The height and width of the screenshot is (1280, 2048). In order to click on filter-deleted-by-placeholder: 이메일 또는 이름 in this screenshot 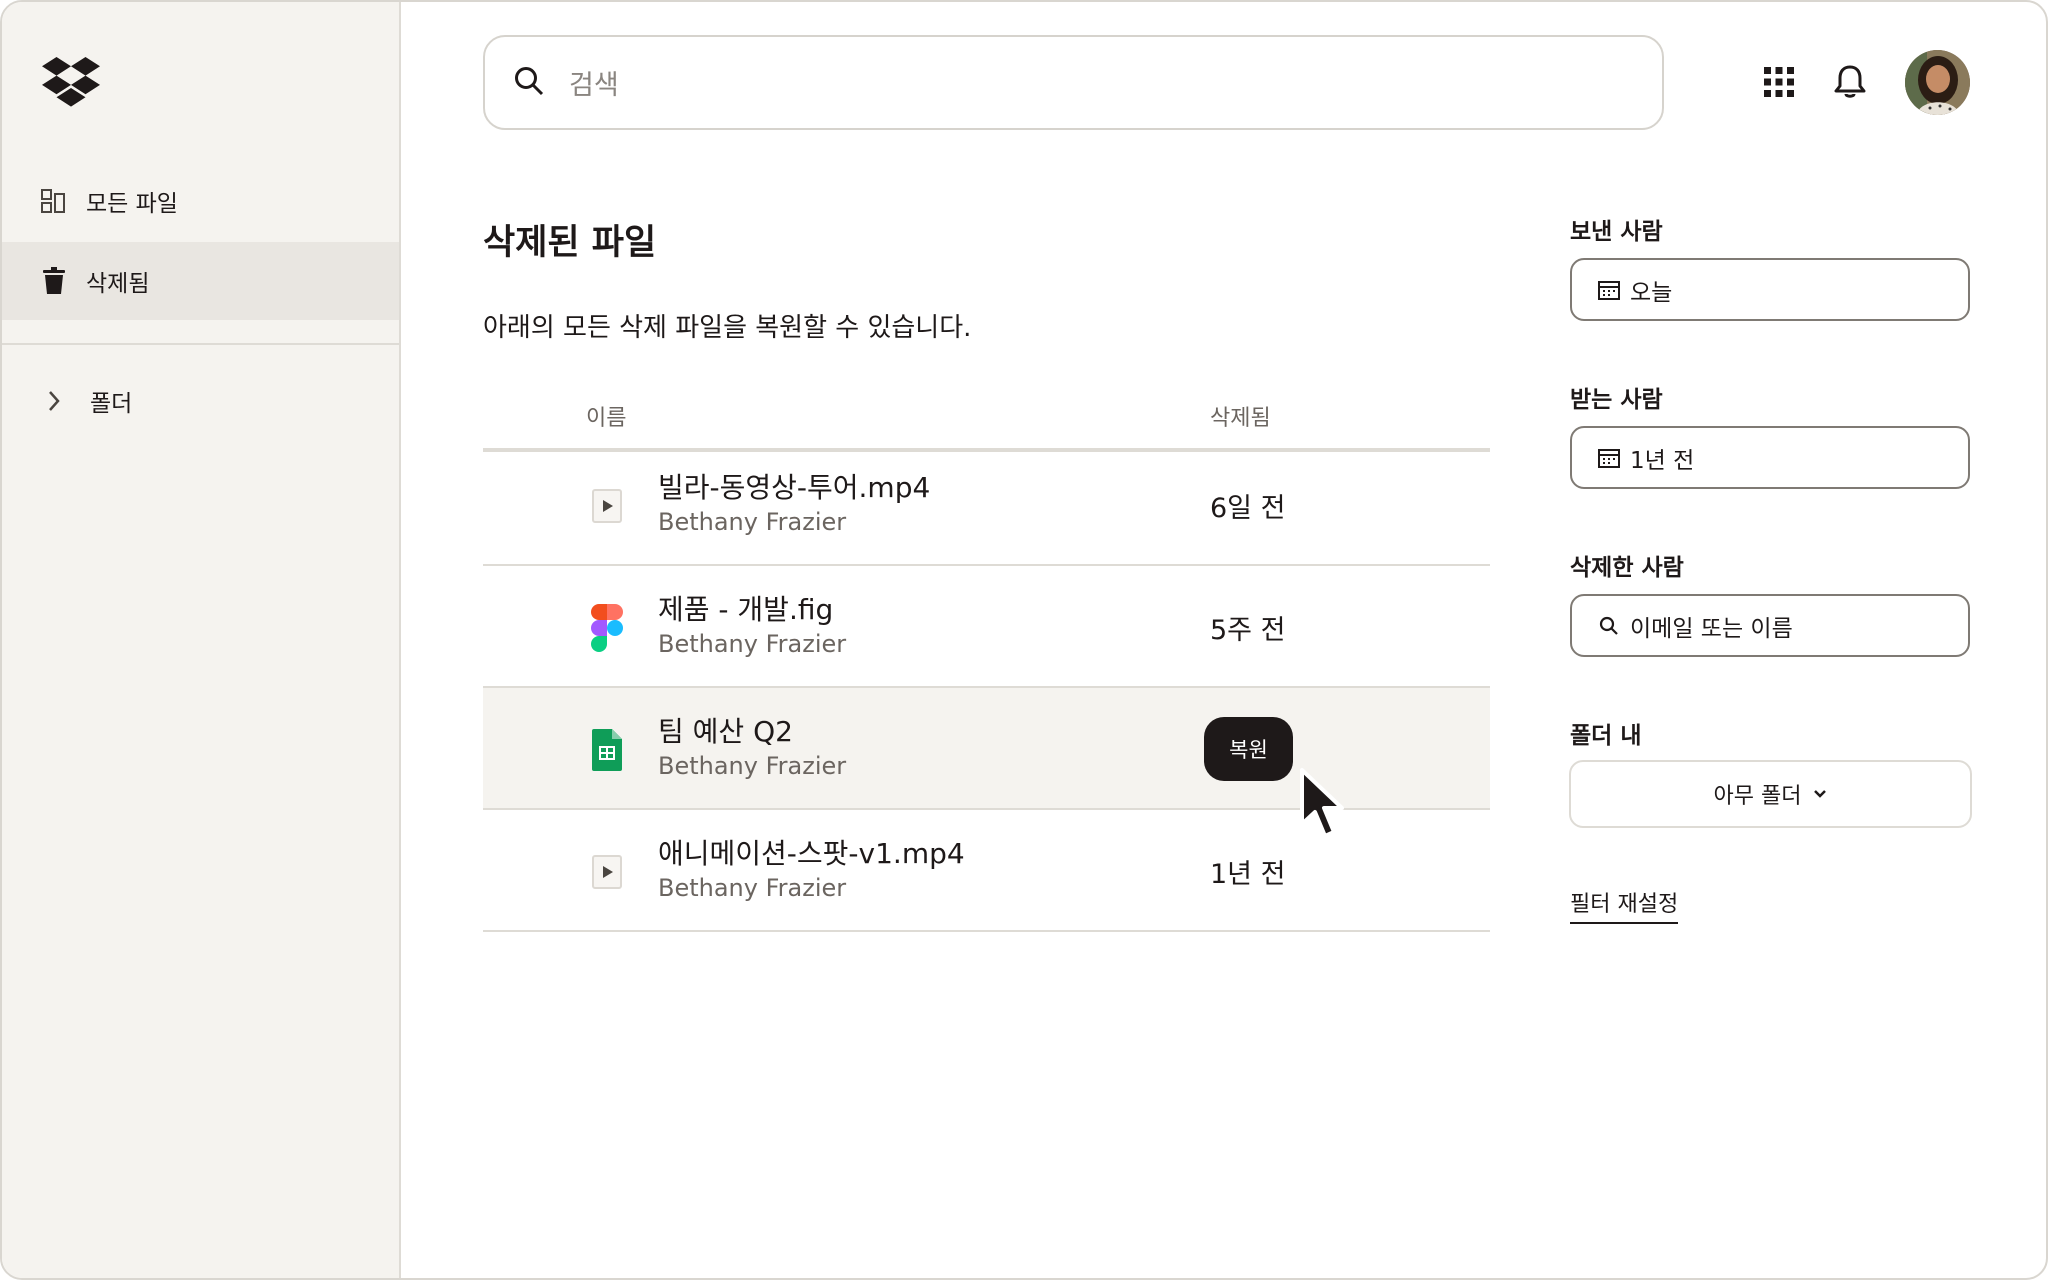, I will do `click(1711, 628)`.